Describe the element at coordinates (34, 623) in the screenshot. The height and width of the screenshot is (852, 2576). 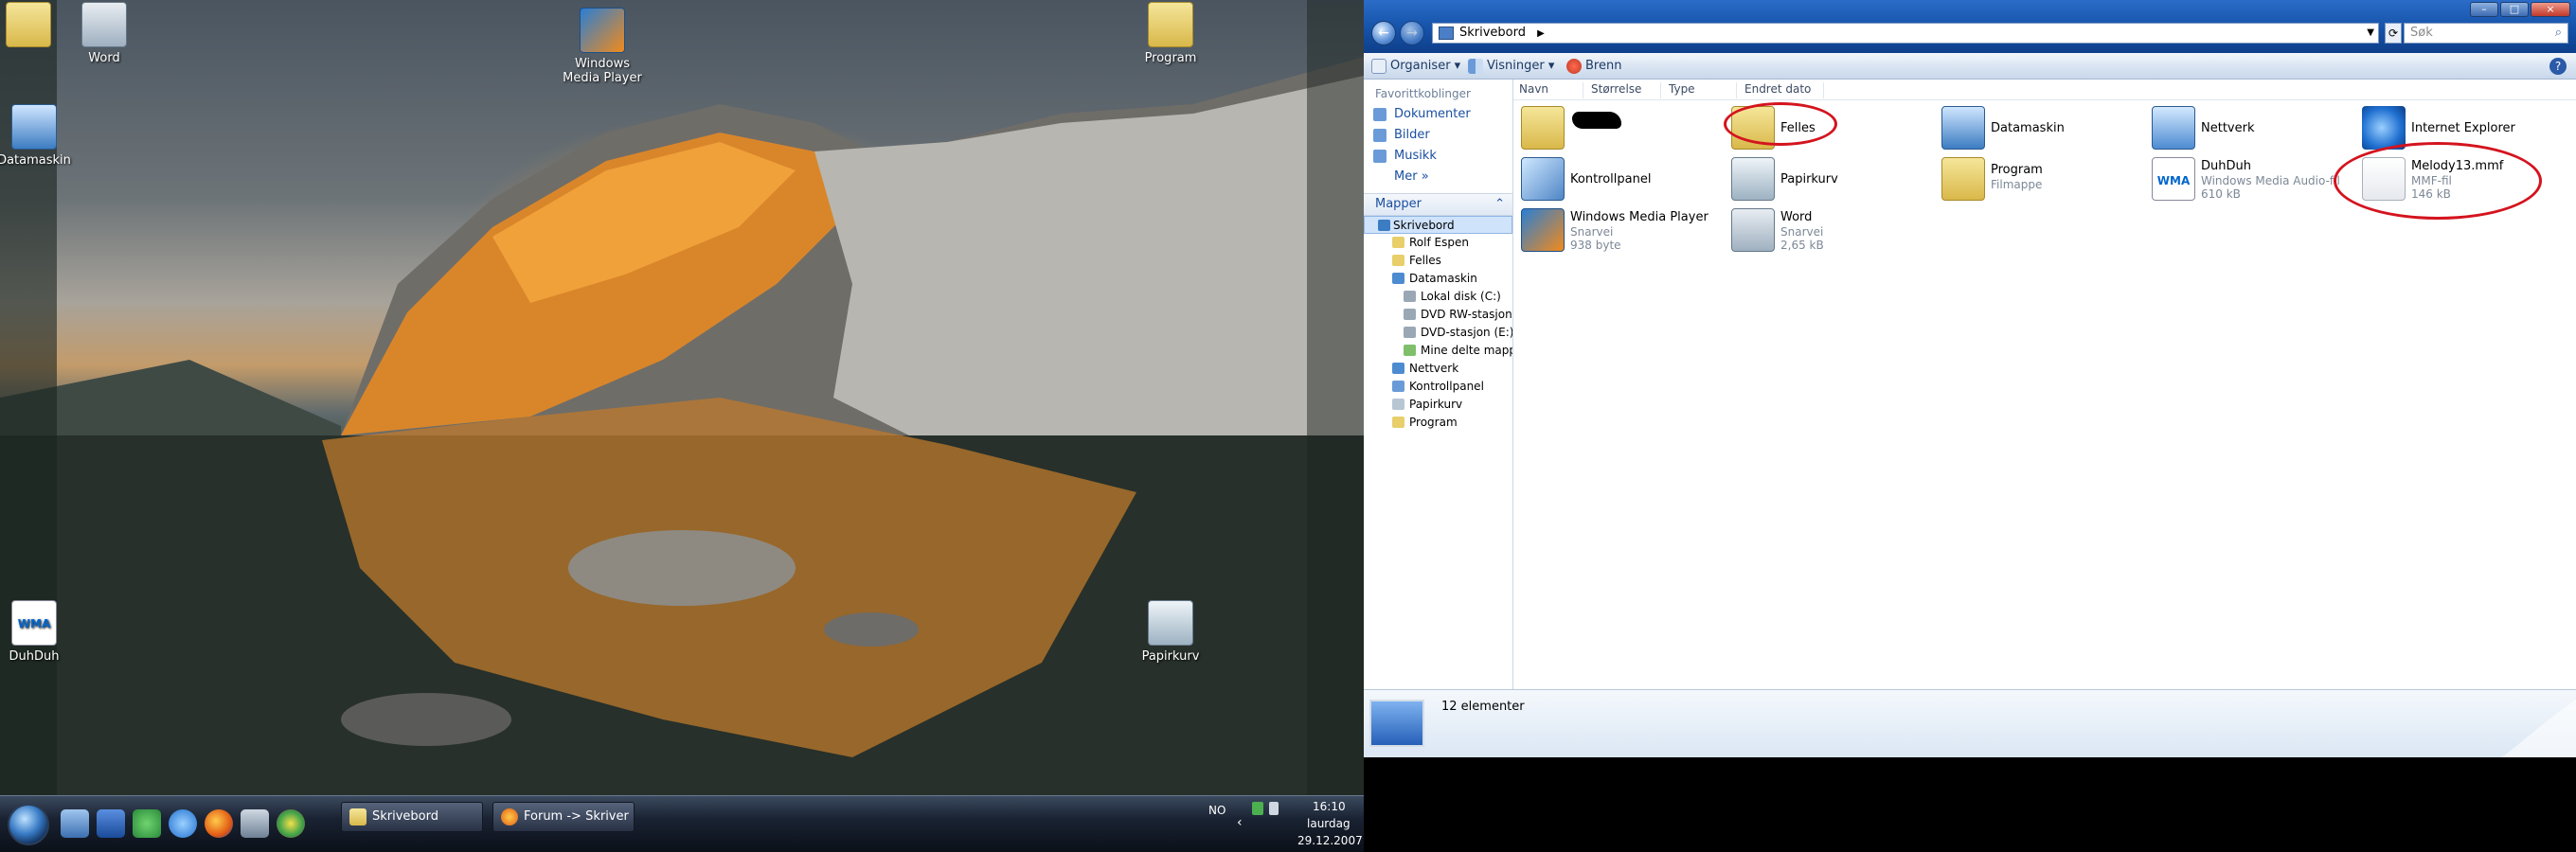
I see `wma-badge: WMA` at that location.